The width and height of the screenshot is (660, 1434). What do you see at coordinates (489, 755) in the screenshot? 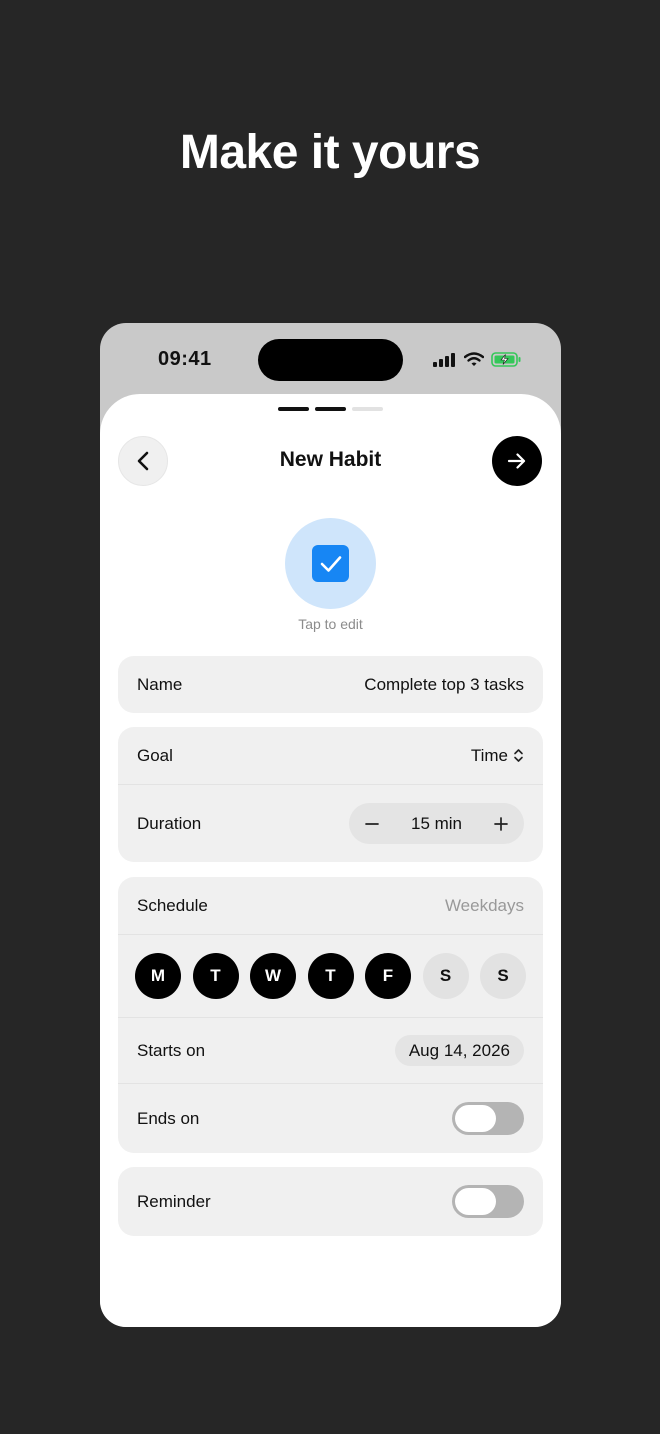
I see `goal-value: Time` at bounding box center [489, 755].